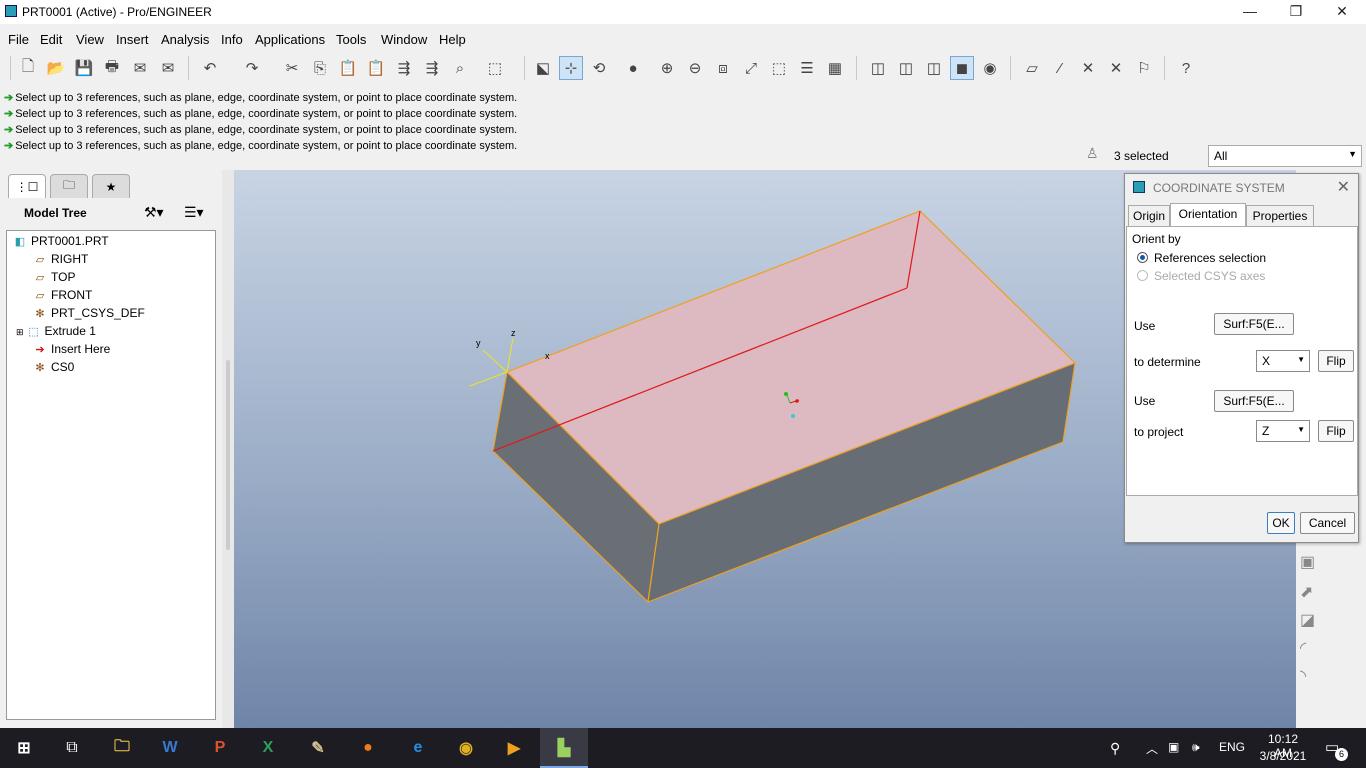 Image resolution: width=1366 pixels, height=768 pixels. I want to click on menu-insert: Insert, so click(132, 39).